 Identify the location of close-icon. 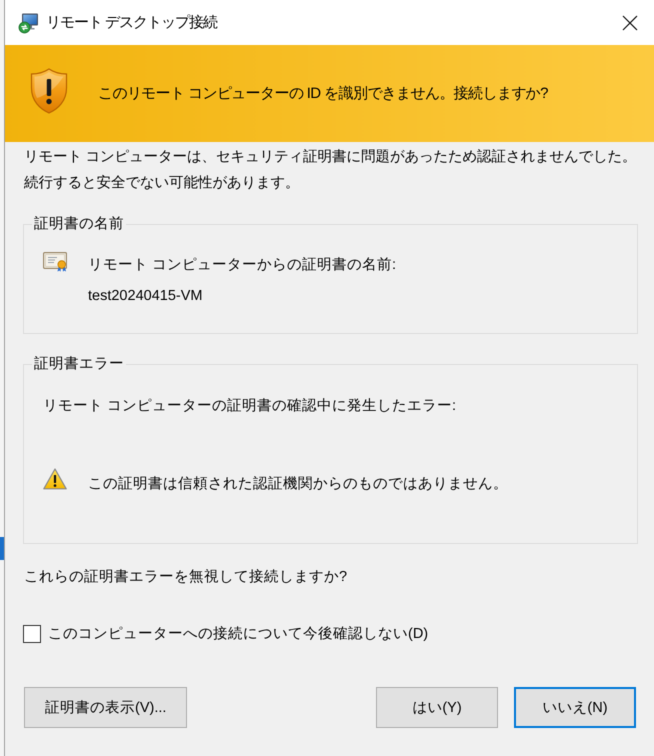
(630, 22).